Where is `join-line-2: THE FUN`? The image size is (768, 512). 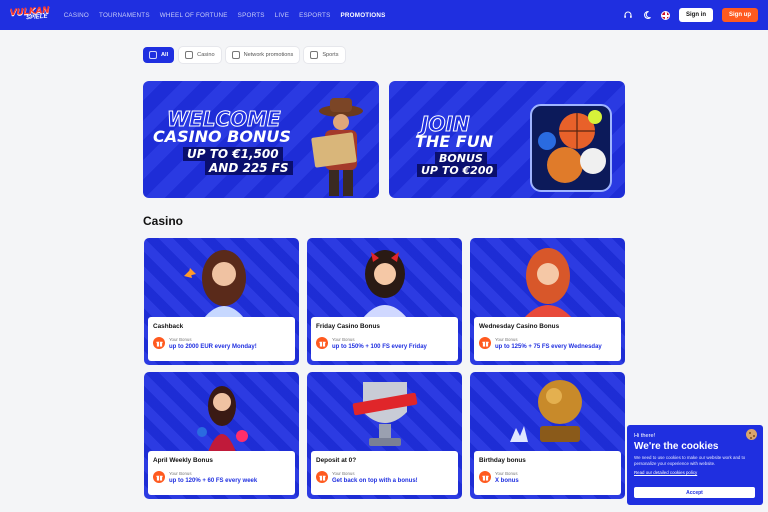
join-line-2: THE FUN is located at coordinates (454, 141).